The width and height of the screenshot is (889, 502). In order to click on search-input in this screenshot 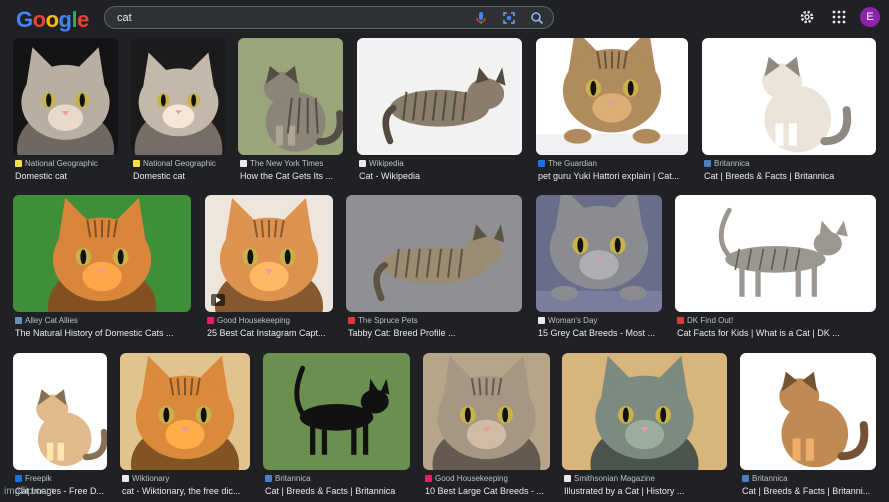, I will do `click(287, 17)`.